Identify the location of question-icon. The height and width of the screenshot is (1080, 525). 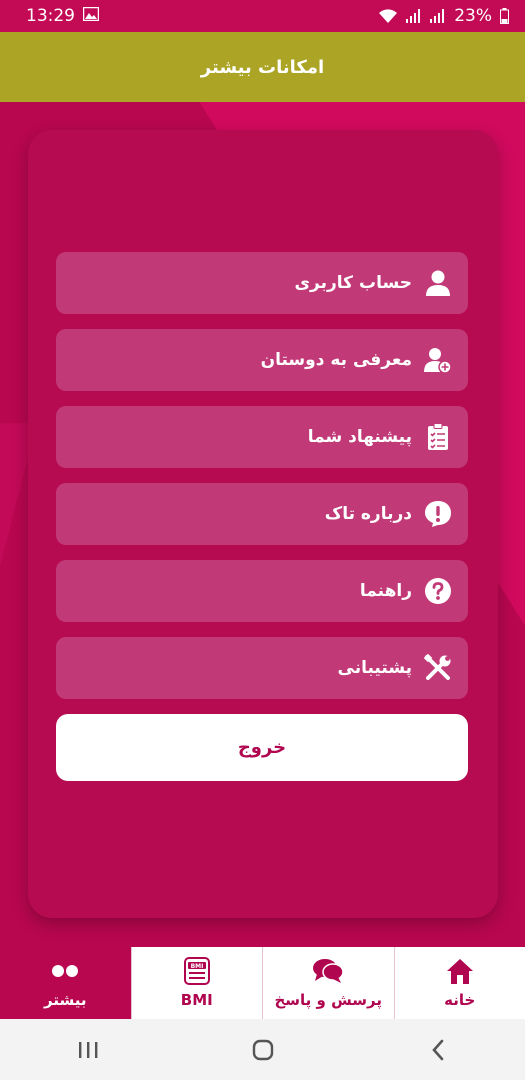
(438, 591).